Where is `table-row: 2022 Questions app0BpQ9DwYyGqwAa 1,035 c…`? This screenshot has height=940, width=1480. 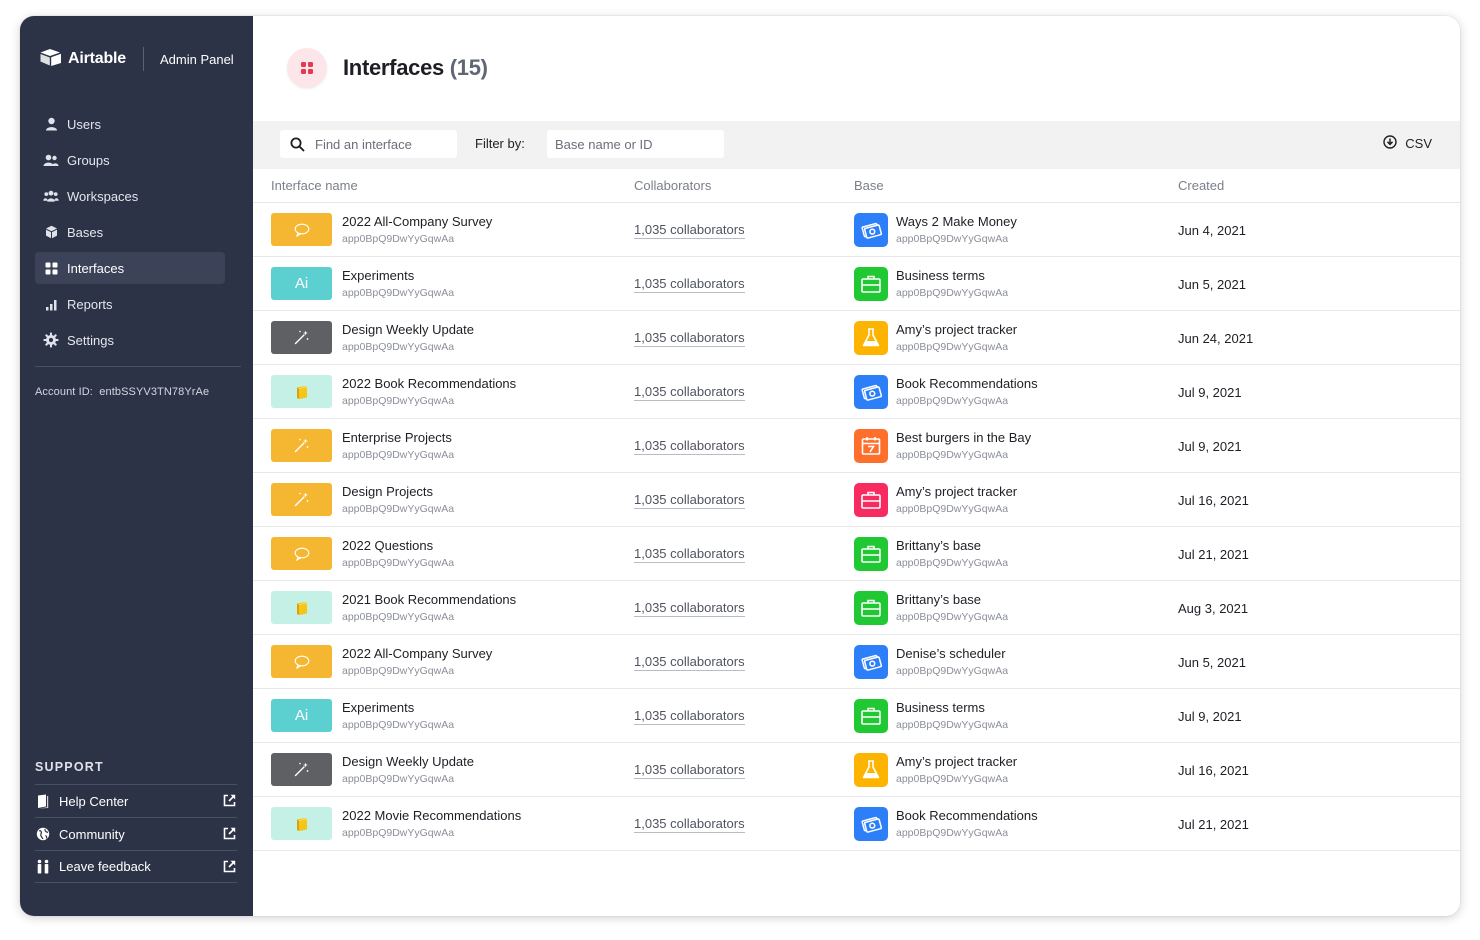
table-row: 2022 Questions app0BpQ9DwYyGqwAa 1,035 c… is located at coordinates (856, 554).